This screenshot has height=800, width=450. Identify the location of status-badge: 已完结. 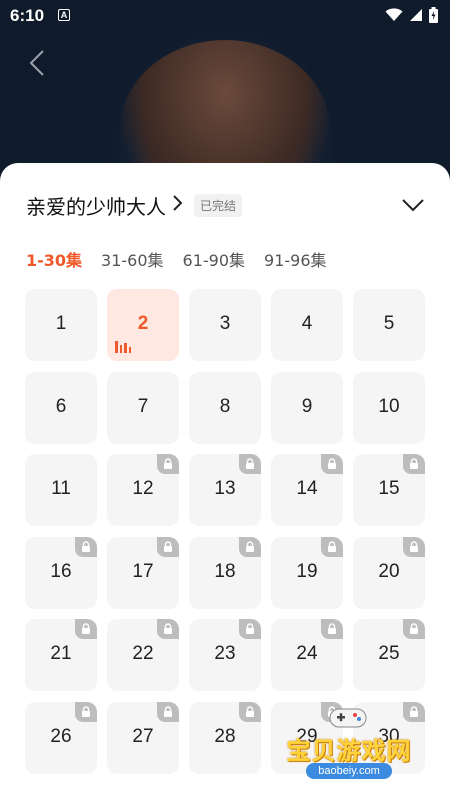
(218, 205).